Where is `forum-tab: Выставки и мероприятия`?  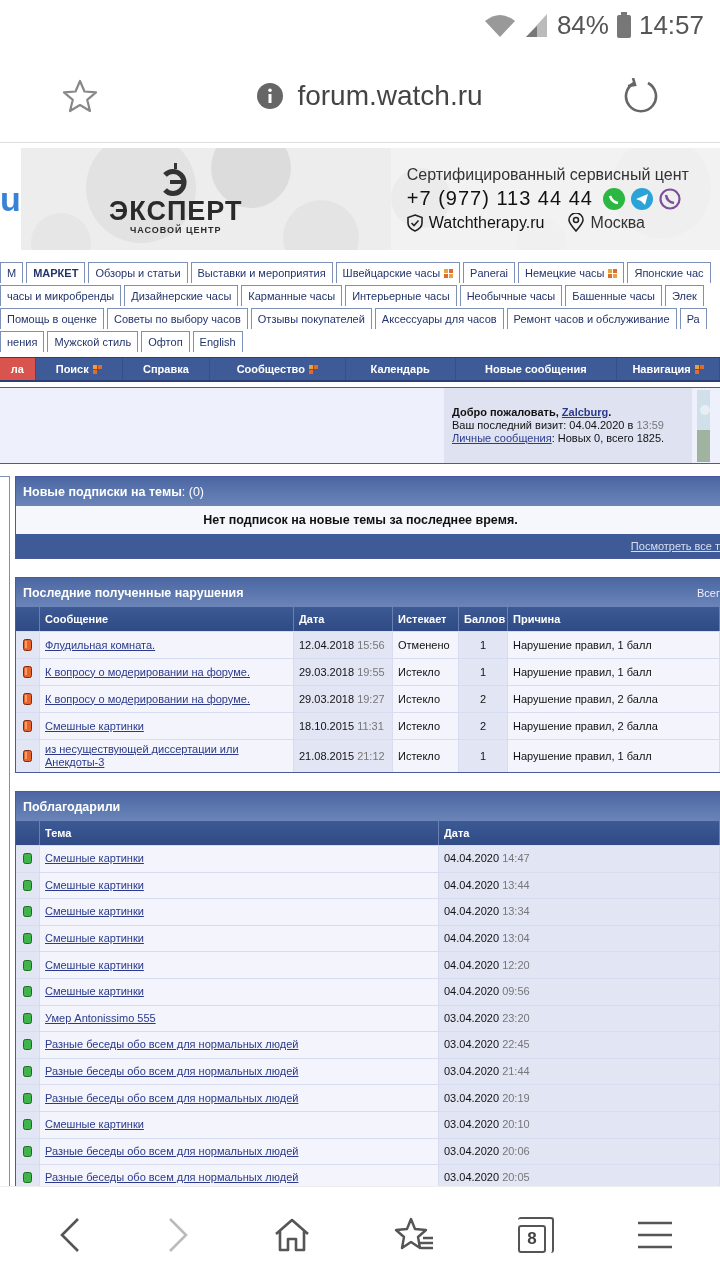 forum-tab: Выставки и мероприятия is located at coordinates (261, 272).